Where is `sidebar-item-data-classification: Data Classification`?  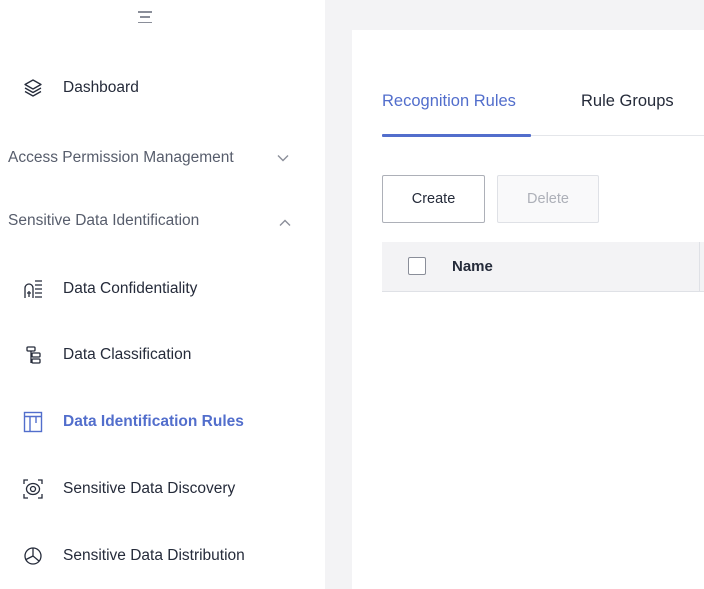
sidebar-item-data-classification: Data Classification is located at coordinates (162, 355).